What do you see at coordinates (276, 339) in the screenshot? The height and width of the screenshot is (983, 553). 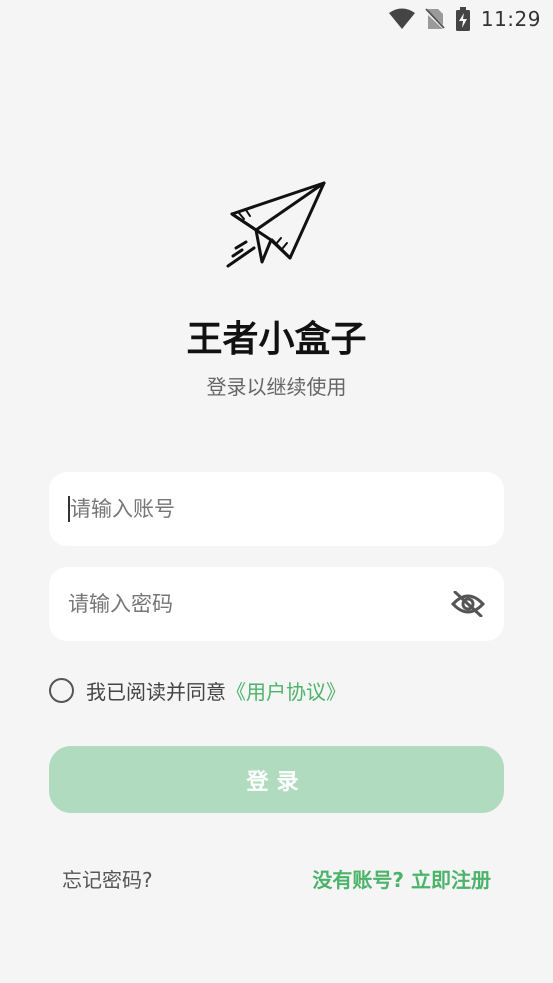 I see `app-title: 王者小盒子` at bounding box center [276, 339].